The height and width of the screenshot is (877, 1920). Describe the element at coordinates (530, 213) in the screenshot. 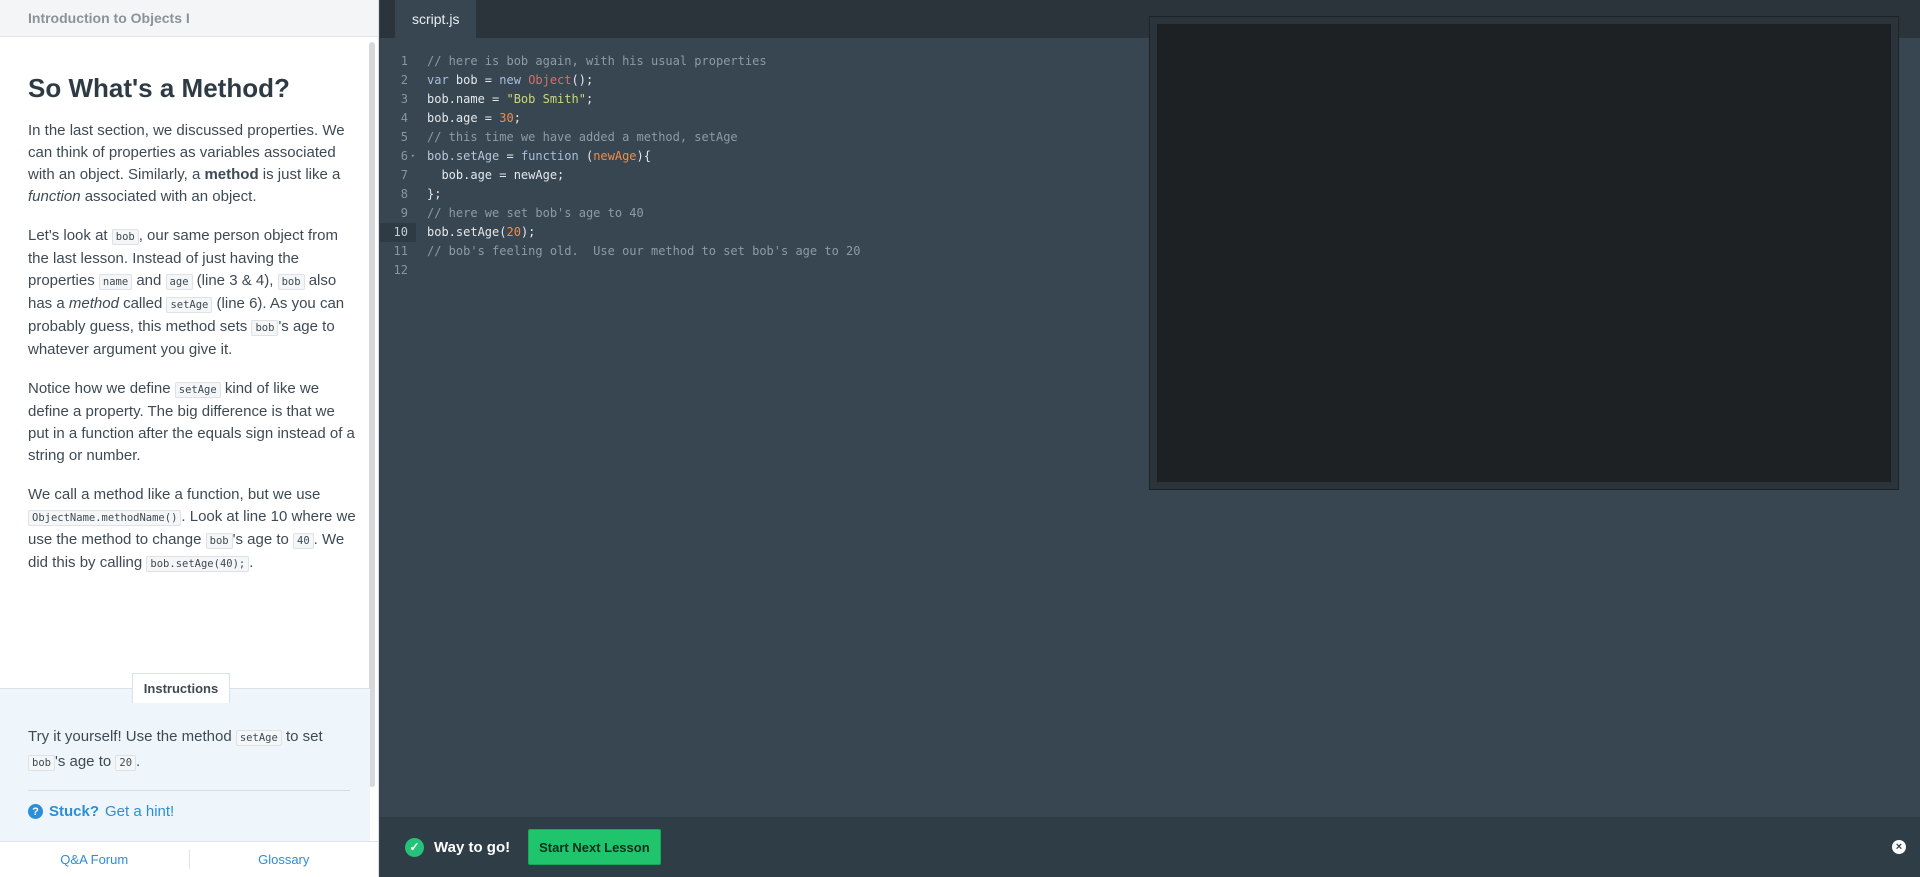

I see `code-text: // here we set bob's age to 40` at that location.